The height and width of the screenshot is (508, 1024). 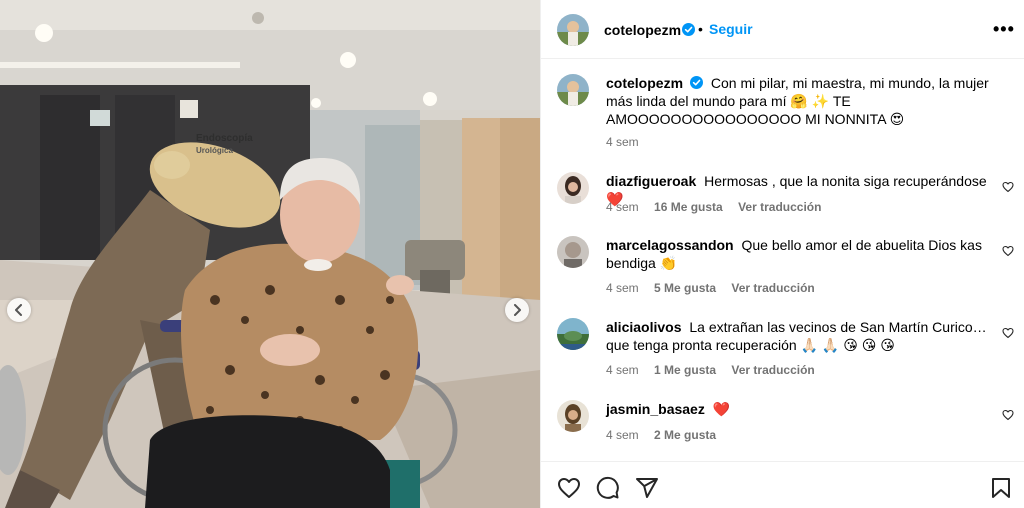 What do you see at coordinates (782, 29) in the screenshot?
I see `post-header: cotelopezm • Seguir •••` at bounding box center [782, 29].